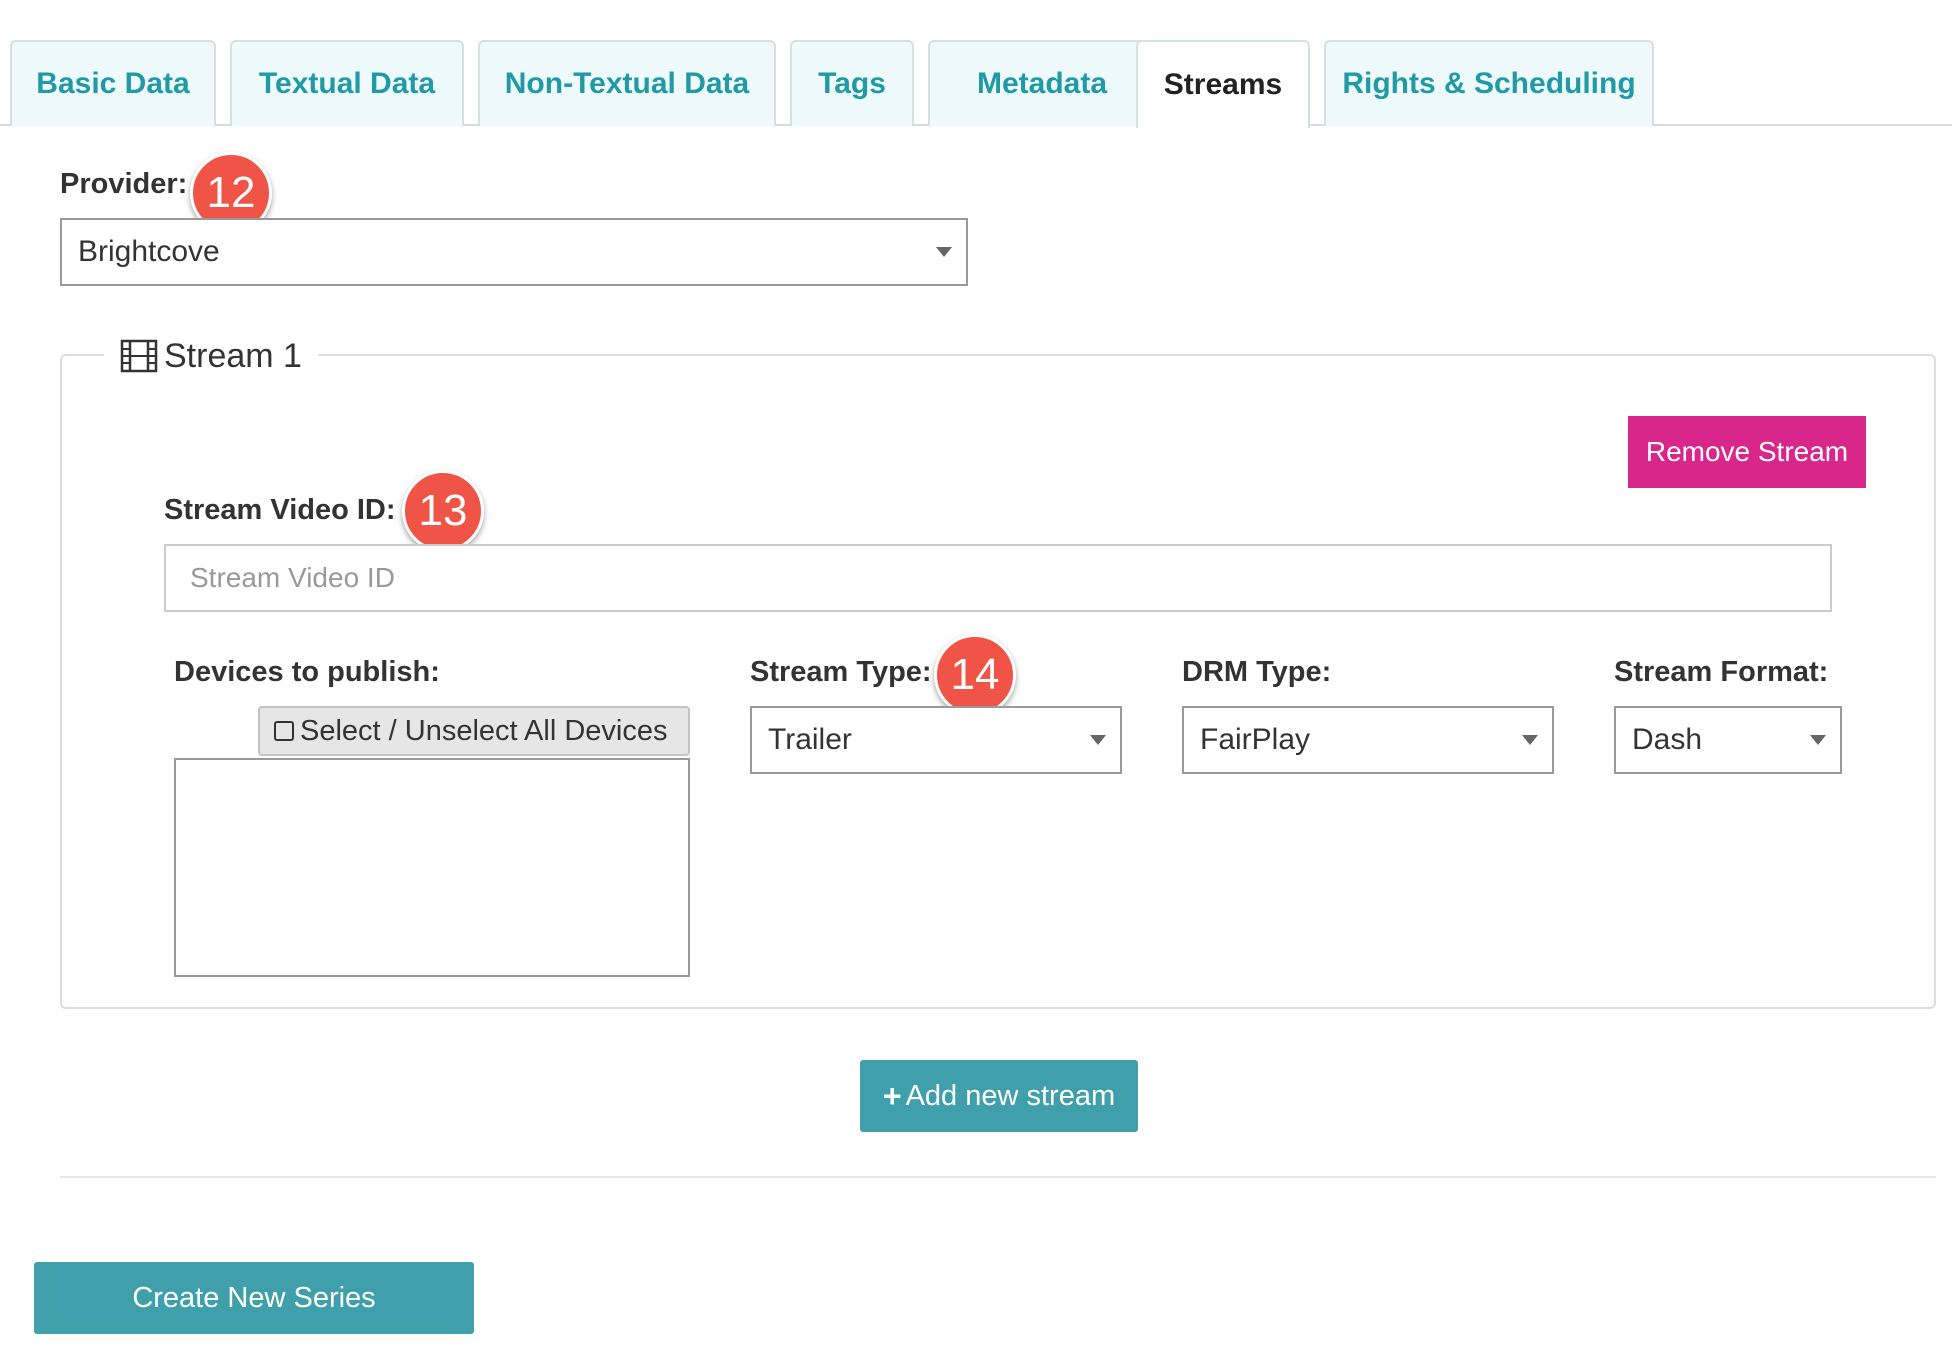  Describe the element at coordinates (998, 578) in the screenshot. I see `stream-video-id-input` at that location.